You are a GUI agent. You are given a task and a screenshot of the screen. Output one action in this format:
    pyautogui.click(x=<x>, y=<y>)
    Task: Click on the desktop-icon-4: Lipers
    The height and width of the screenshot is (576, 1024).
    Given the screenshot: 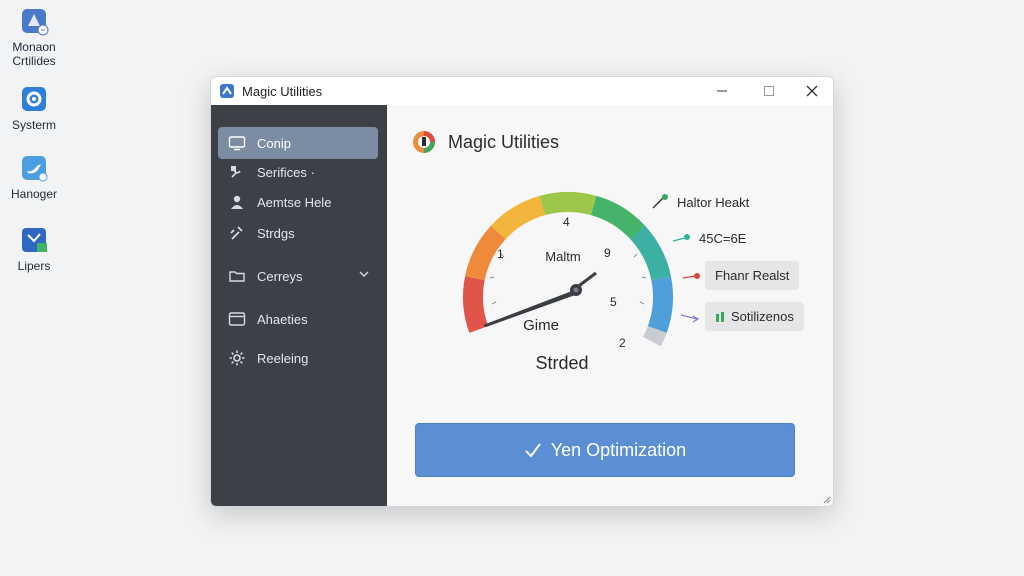 What is the action you would take?
    pyautogui.click(x=34, y=249)
    